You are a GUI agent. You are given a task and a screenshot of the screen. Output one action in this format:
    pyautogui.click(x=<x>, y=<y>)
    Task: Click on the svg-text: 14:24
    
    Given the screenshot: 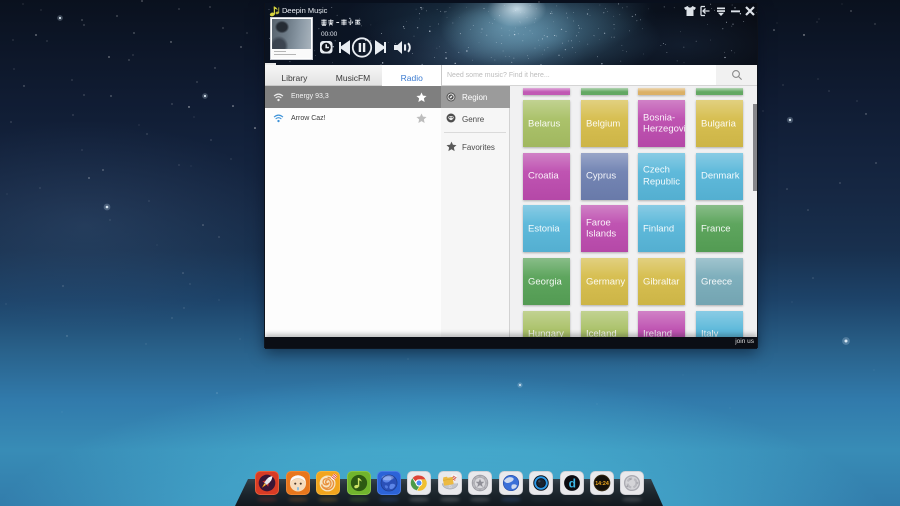 What is the action you would take?
    pyautogui.click(x=602, y=484)
    